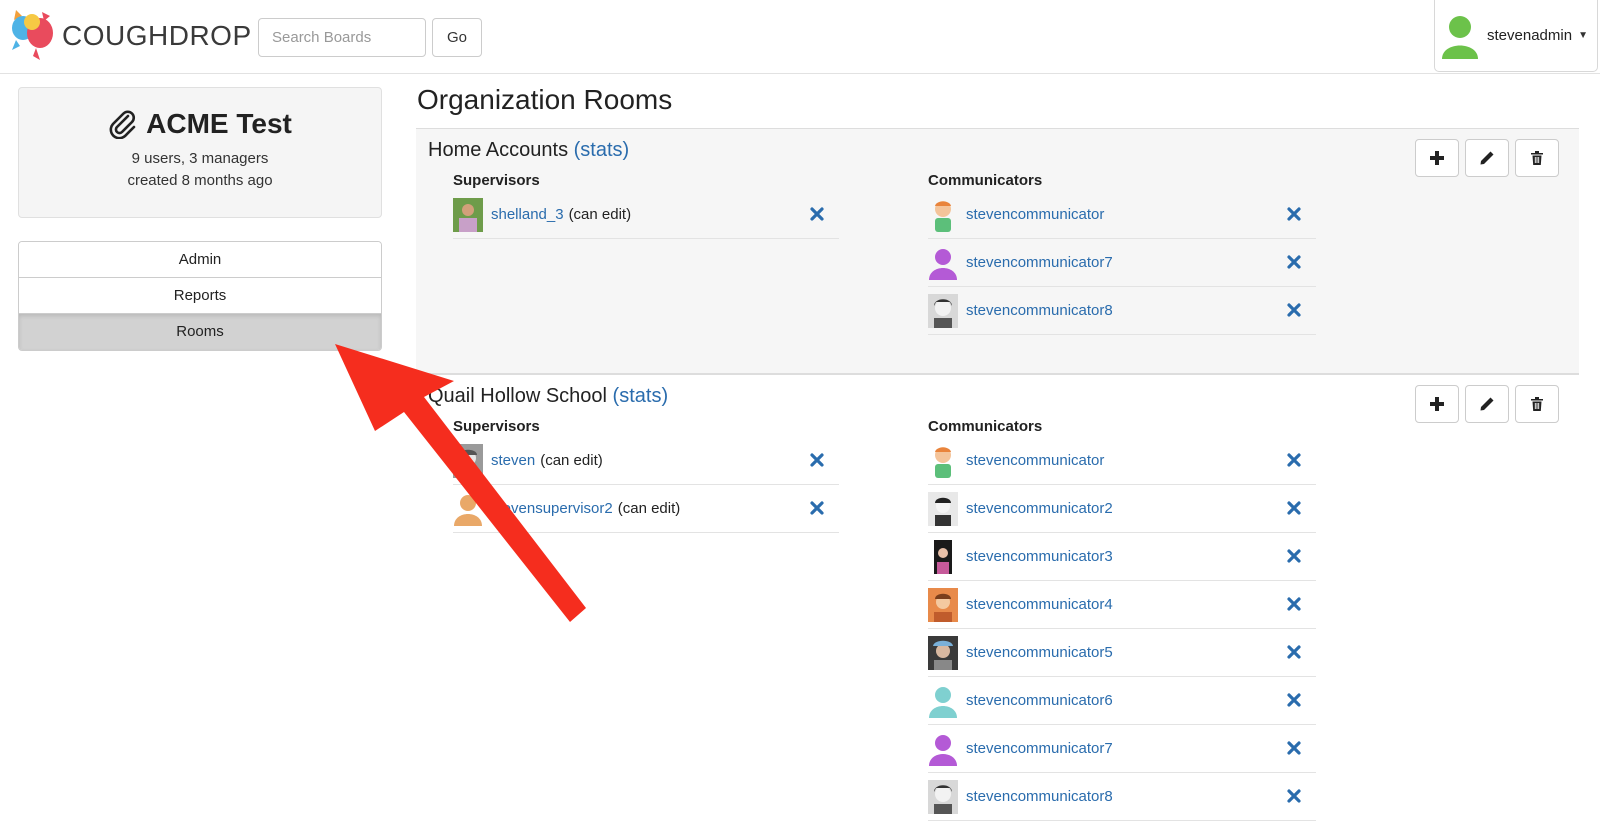  Describe the element at coordinates (200, 332) in the screenshot. I see `nav-item-rooms: Rooms` at that location.